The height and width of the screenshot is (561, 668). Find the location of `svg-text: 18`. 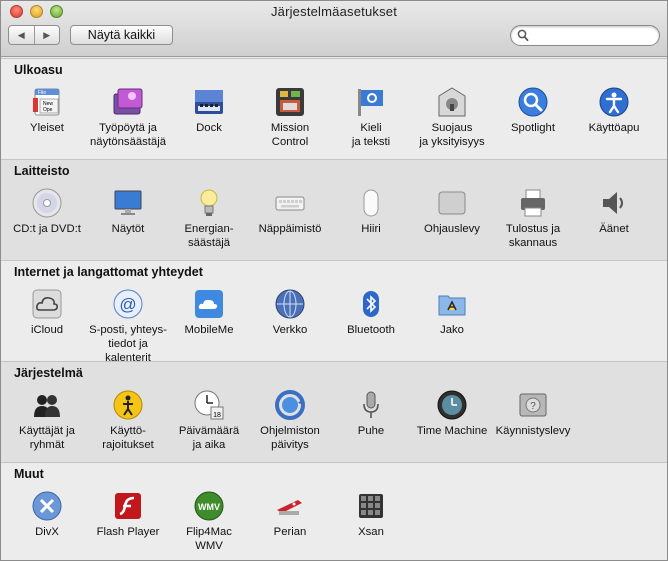

svg-text: 18 is located at coordinates (217, 415).